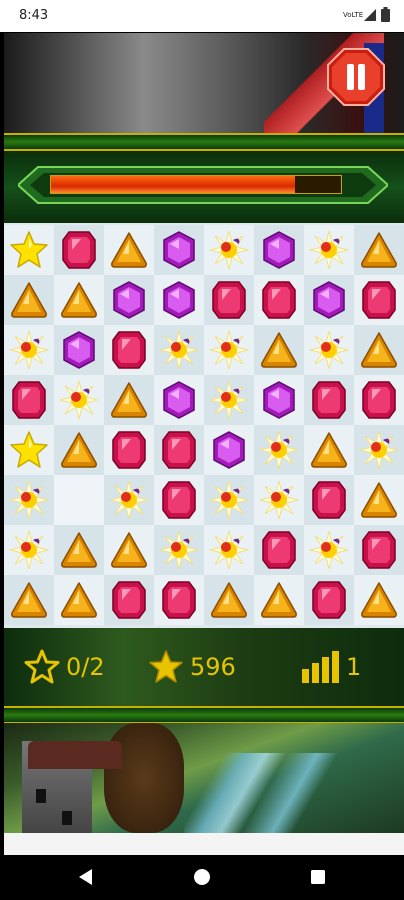  I want to click on star-gem-icon, so click(29, 450).